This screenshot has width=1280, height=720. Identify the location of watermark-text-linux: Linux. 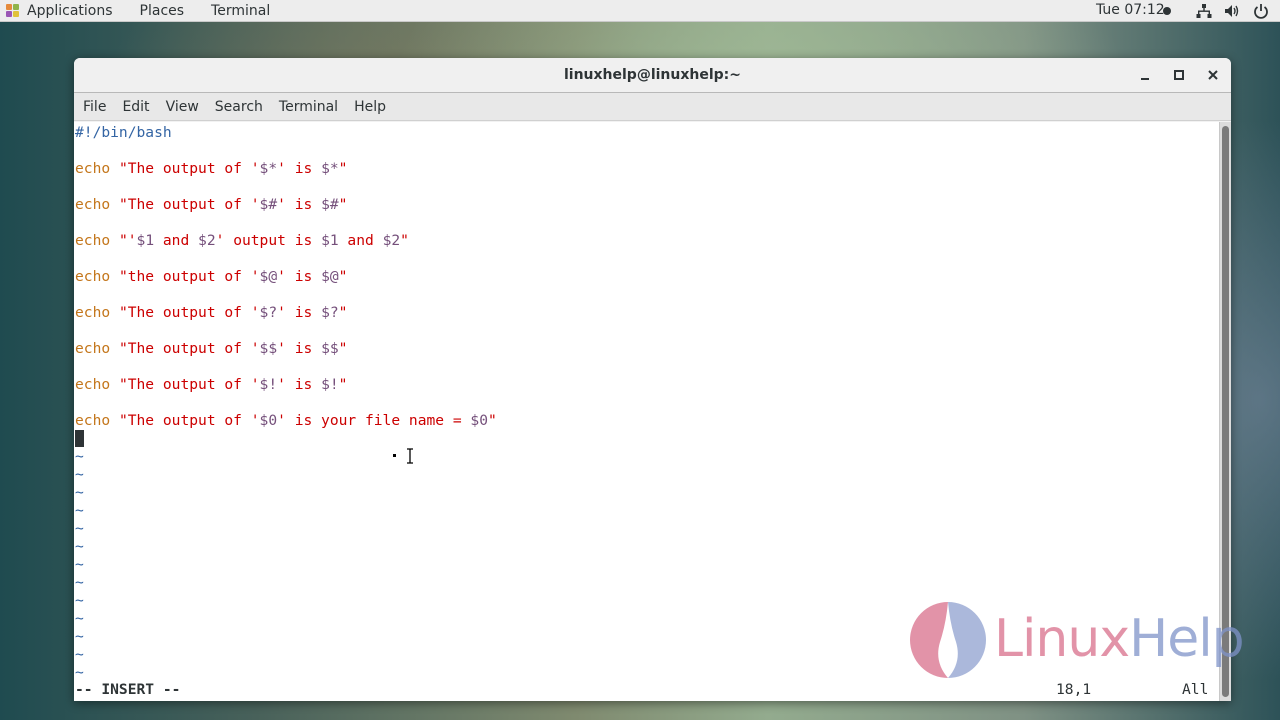
(1062, 639).